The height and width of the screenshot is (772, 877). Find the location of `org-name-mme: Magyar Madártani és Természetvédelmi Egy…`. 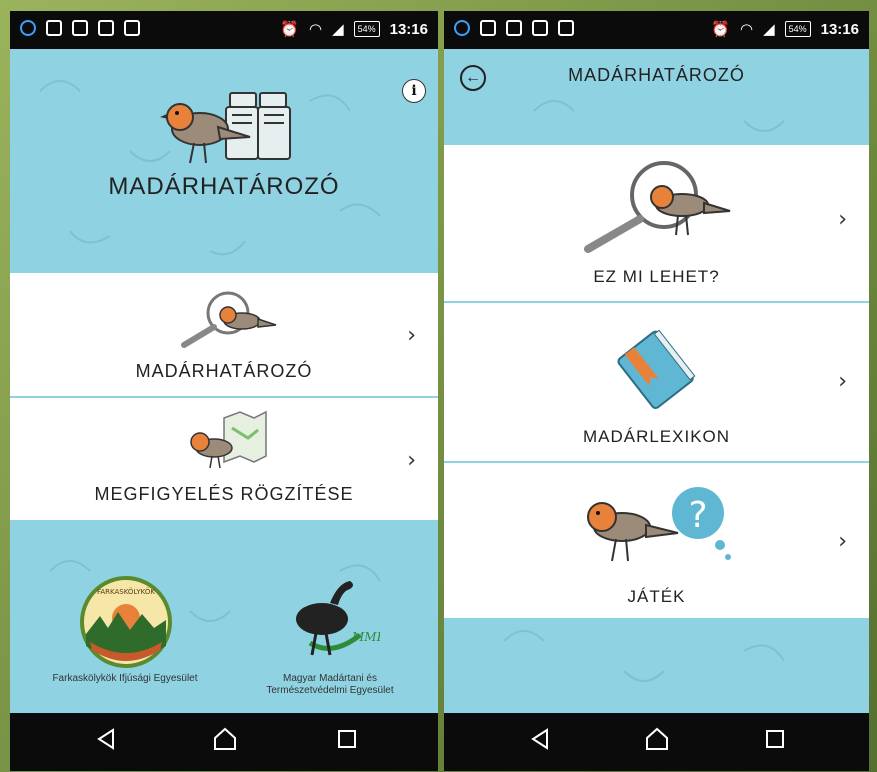

org-name-mme: Magyar Madártani és Természetvédelmi Egy… is located at coordinates (330, 684).